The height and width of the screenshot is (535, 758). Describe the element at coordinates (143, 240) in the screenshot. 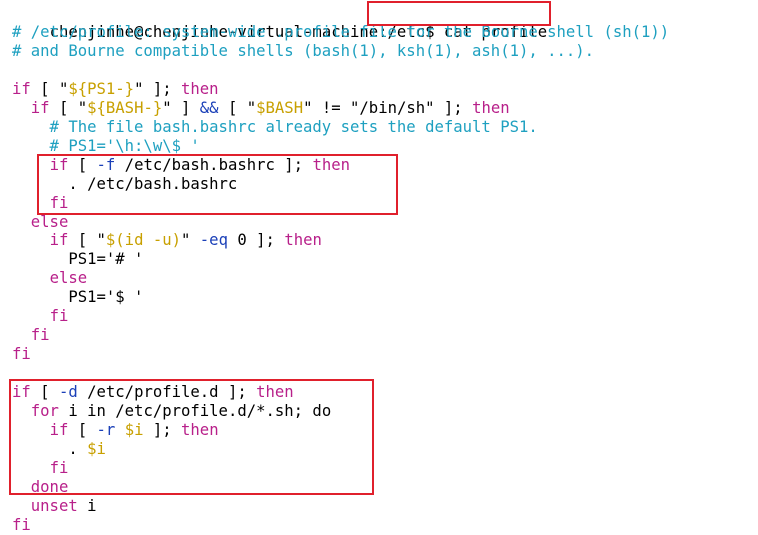

I see `code-token: $(id -u)` at that location.